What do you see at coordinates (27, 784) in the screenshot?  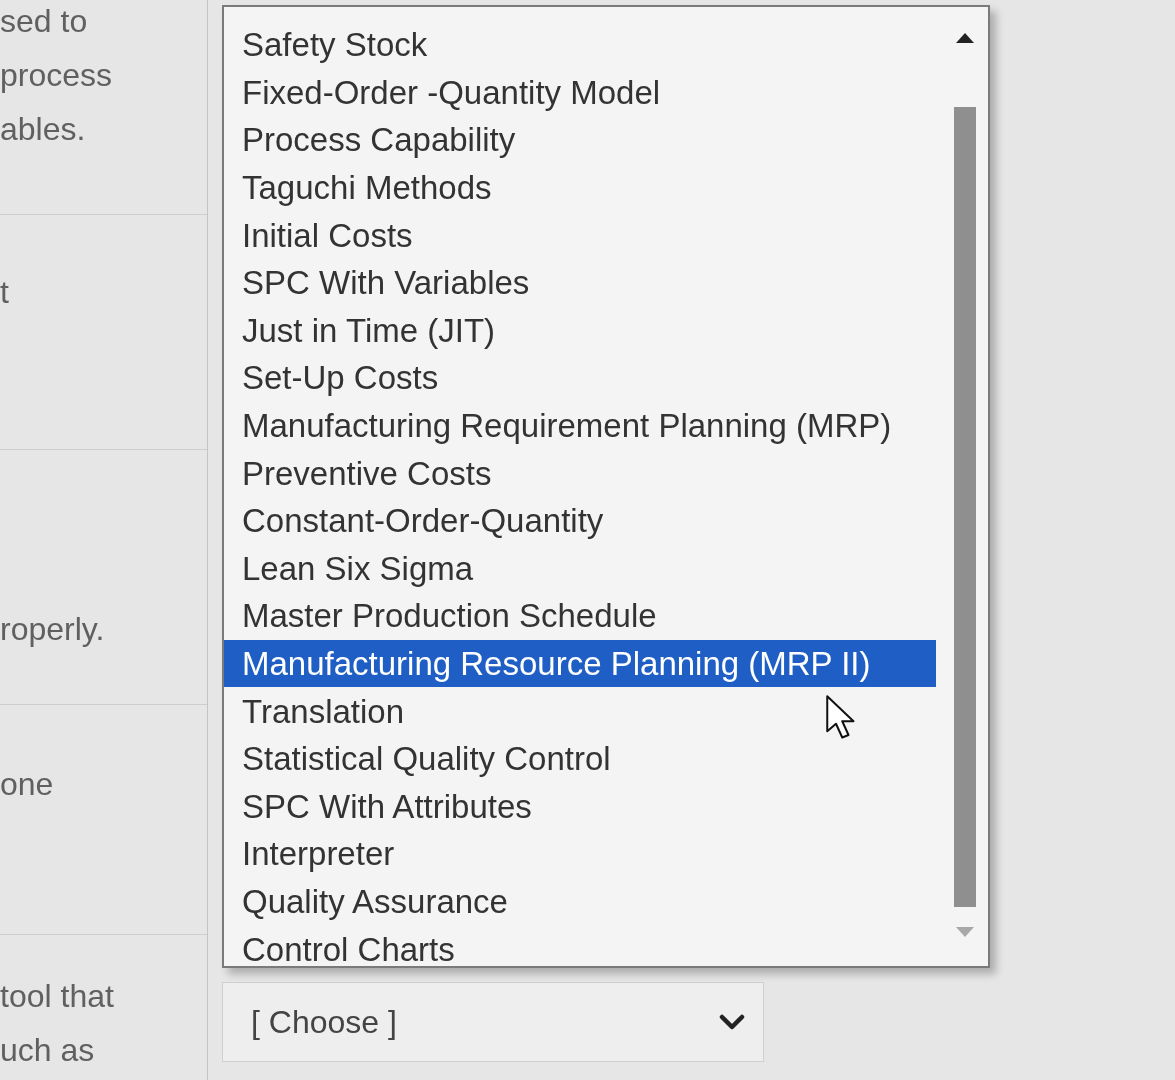 I see `question-text: one` at bounding box center [27, 784].